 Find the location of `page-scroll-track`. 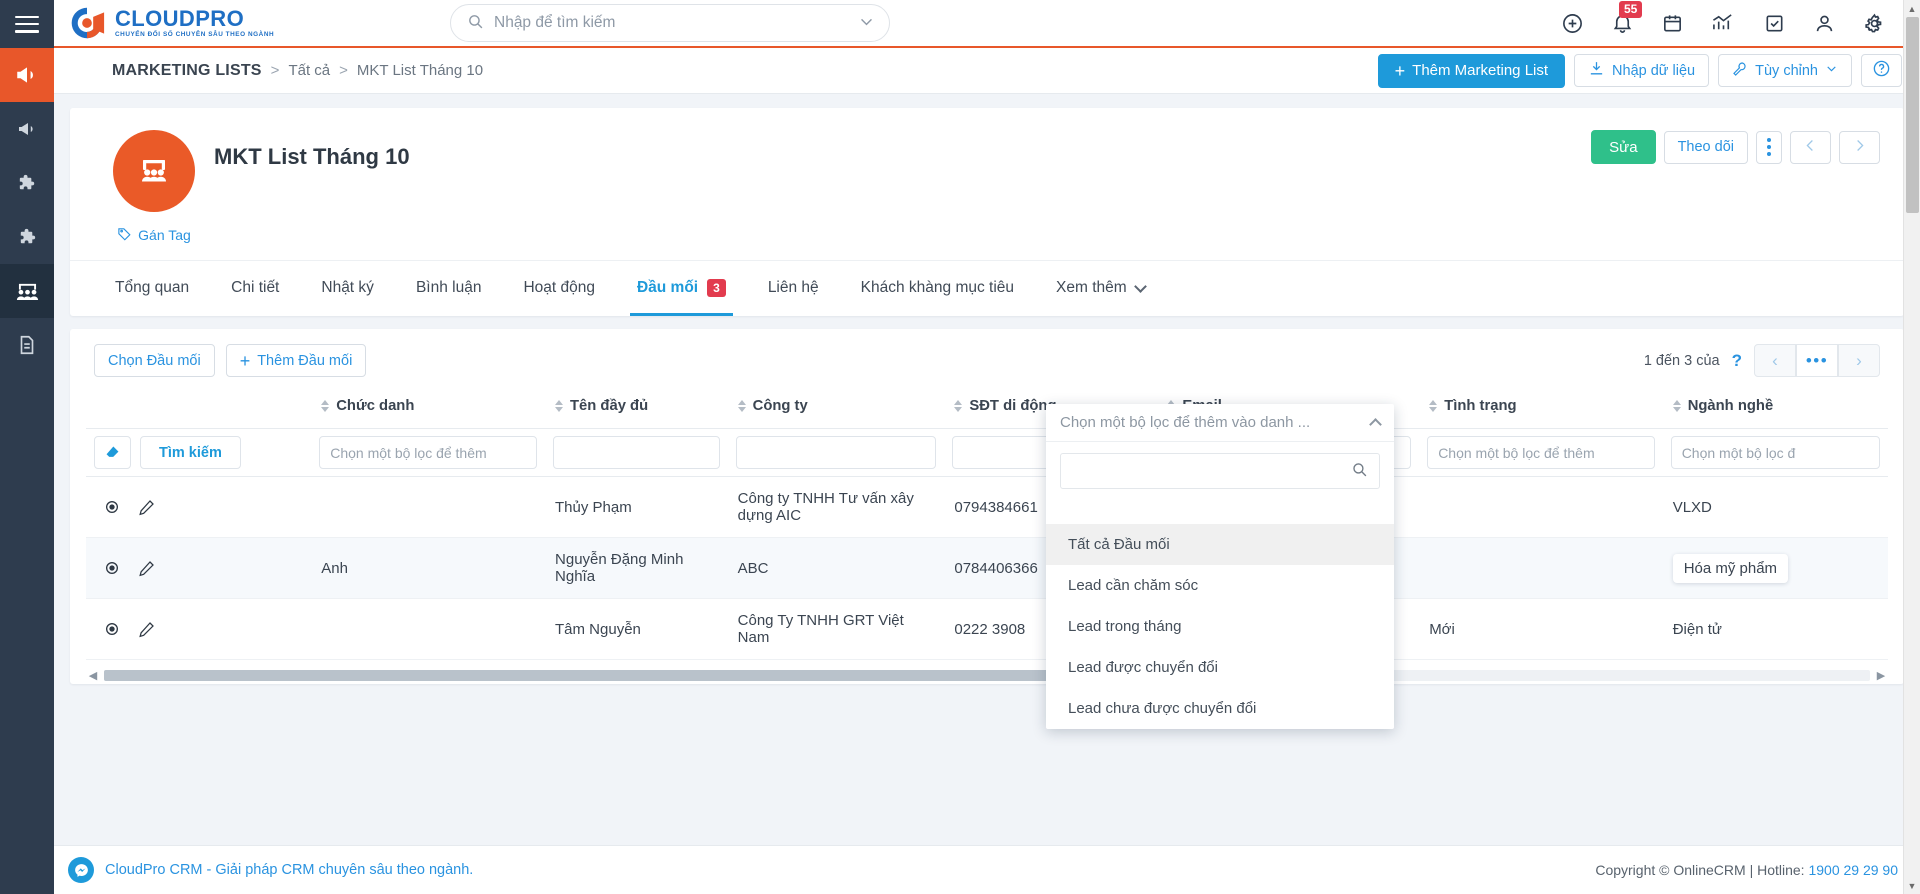

page-scroll-track is located at coordinates (1912, 447).